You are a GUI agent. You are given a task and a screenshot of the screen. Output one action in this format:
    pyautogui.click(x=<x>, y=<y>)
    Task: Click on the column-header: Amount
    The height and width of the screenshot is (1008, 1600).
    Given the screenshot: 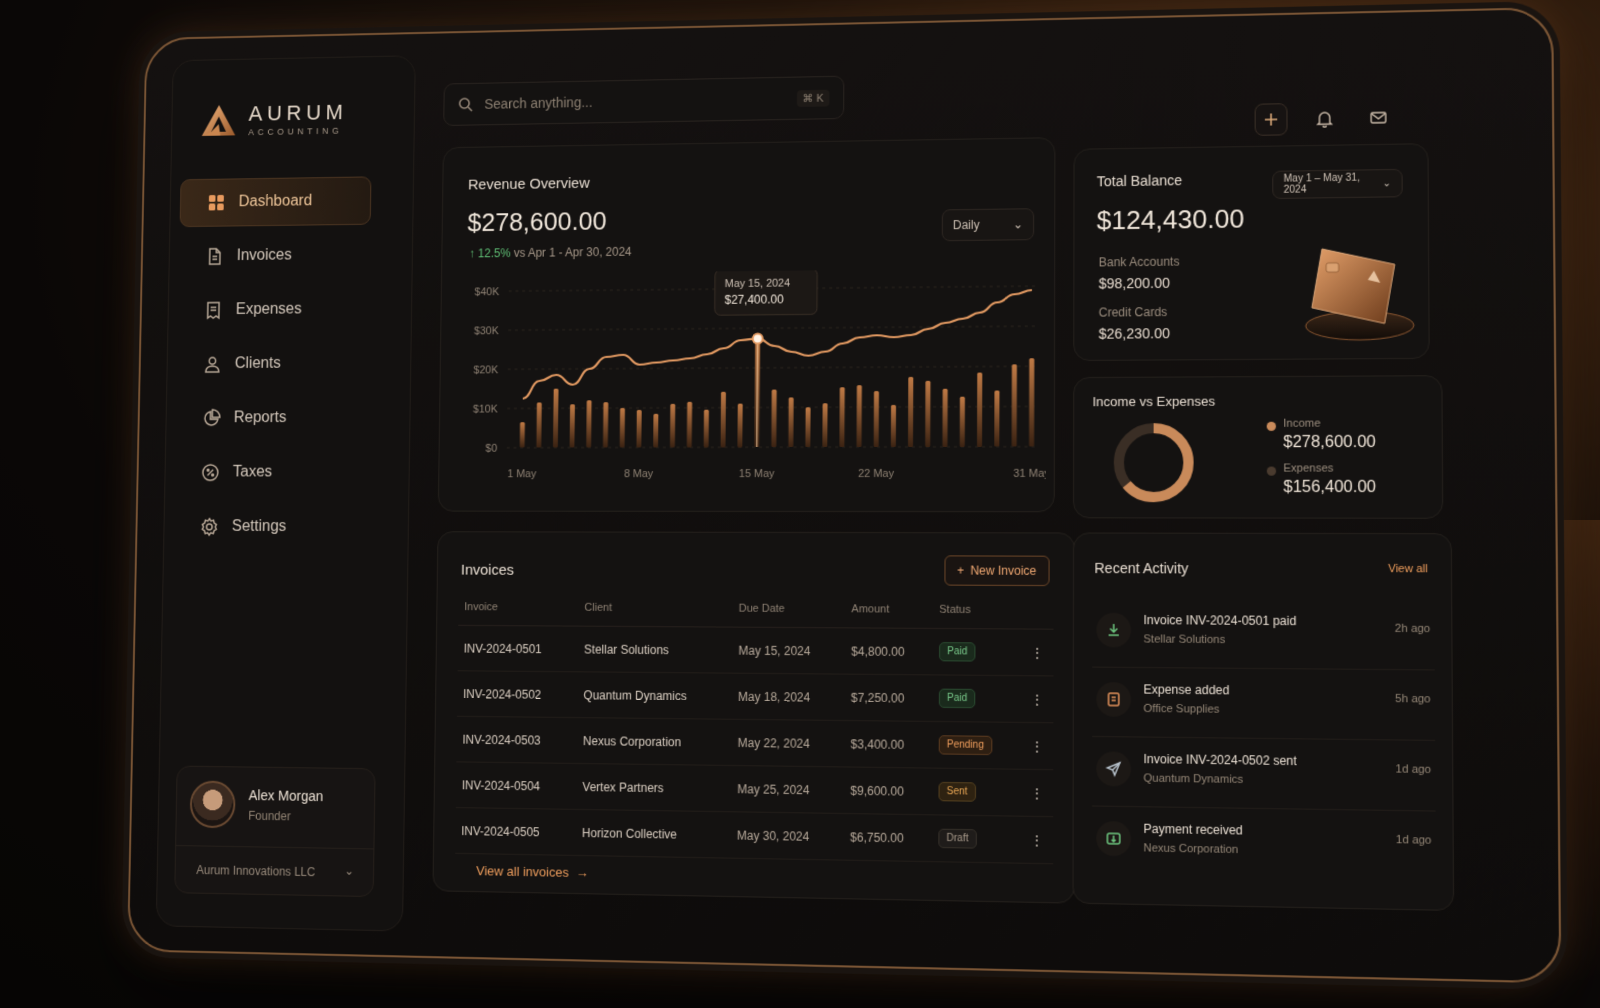 What is the action you would take?
    pyautogui.click(x=889, y=616)
    